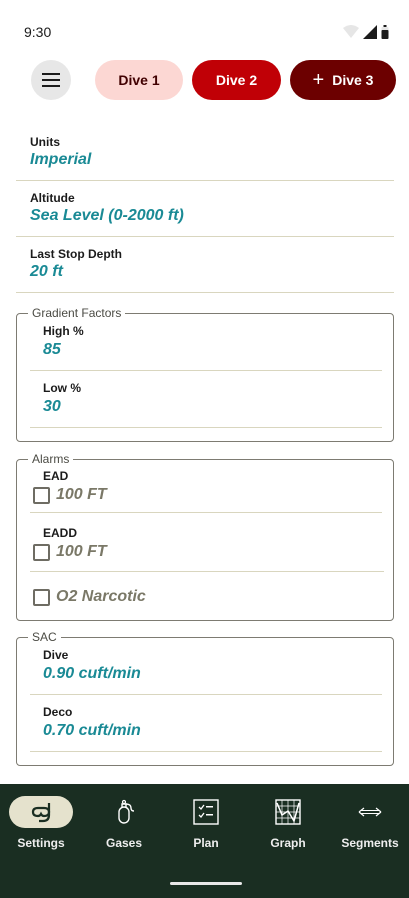 The width and height of the screenshot is (409, 898). What do you see at coordinates (204, 30) in the screenshot?
I see `status-bar: 9:30` at bounding box center [204, 30].